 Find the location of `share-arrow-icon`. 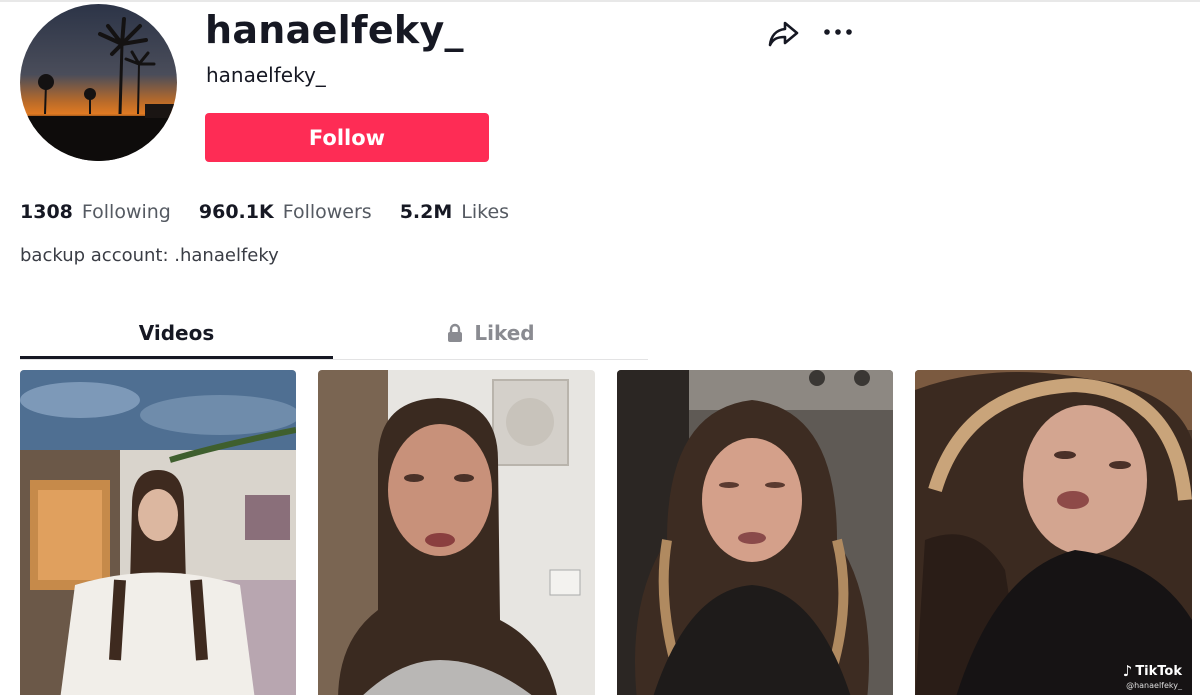

share-arrow-icon is located at coordinates (783, 34).